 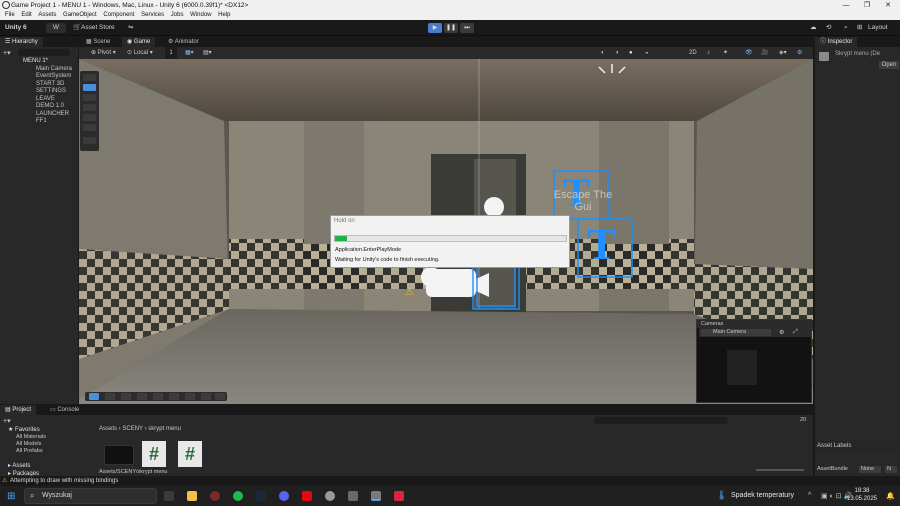 I want to click on scale-tool-button, so click(x=89, y=107).